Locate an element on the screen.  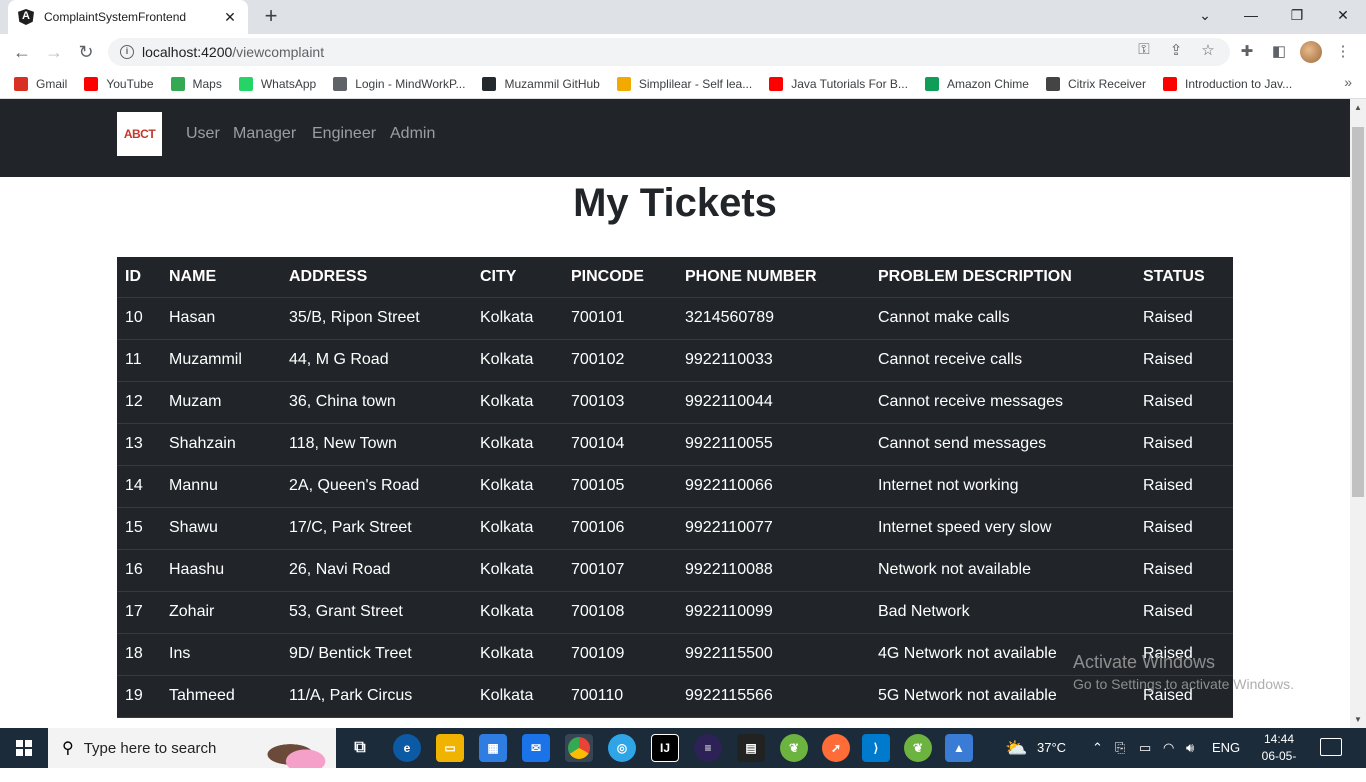
minimize-button: — is located at coordinates (1251, 15).